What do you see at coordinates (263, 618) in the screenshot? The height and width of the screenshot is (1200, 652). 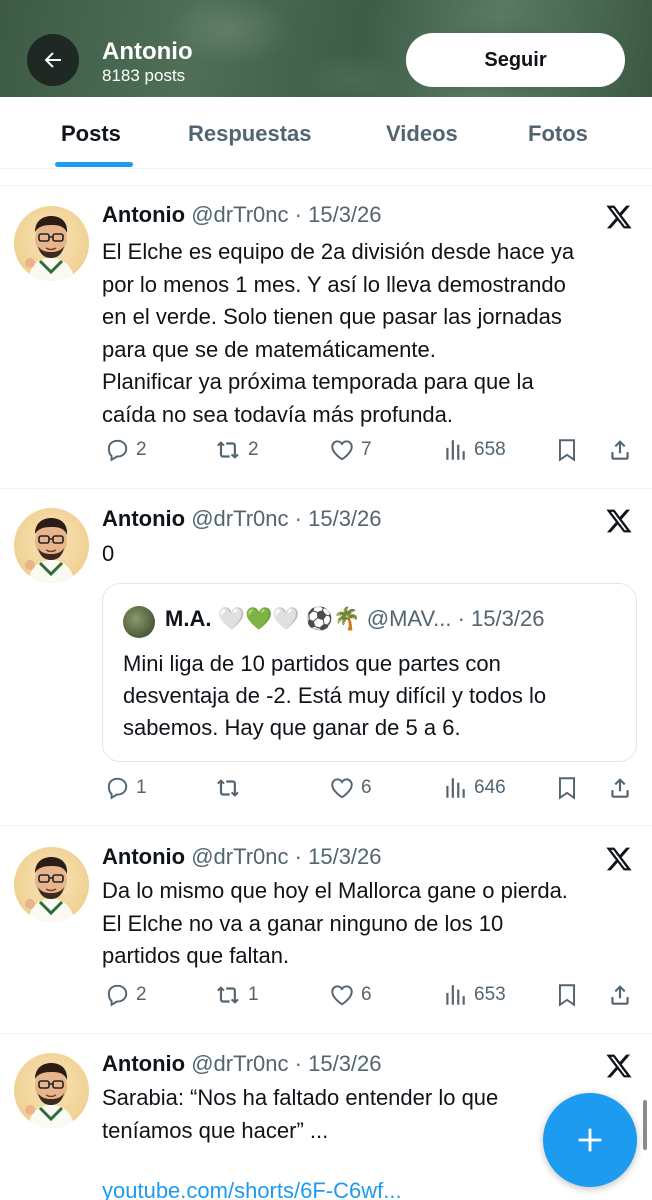 I see `quoted-author: M.A. 🤍💚🤍 ⚽🌴` at bounding box center [263, 618].